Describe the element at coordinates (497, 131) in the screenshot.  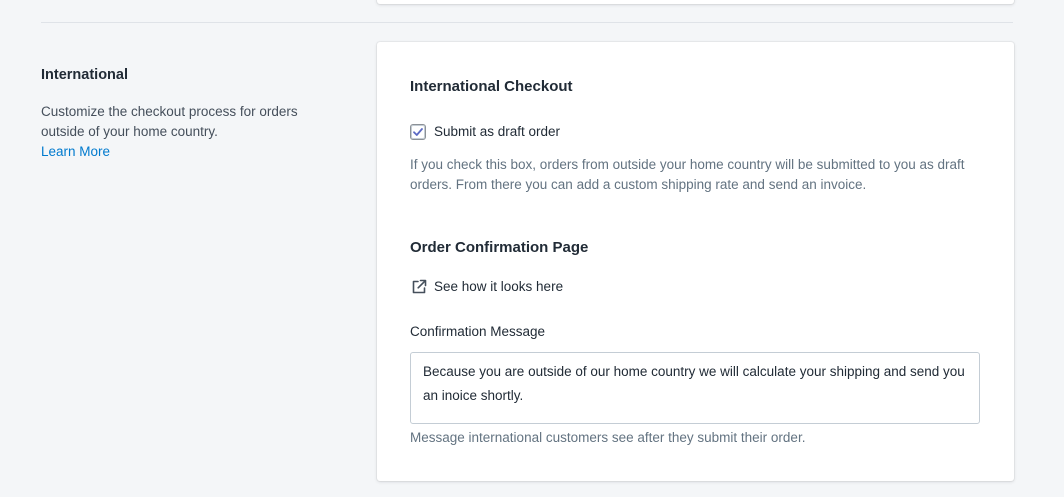
I see `submit-as-draft-label: Submit as draft order` at that location.